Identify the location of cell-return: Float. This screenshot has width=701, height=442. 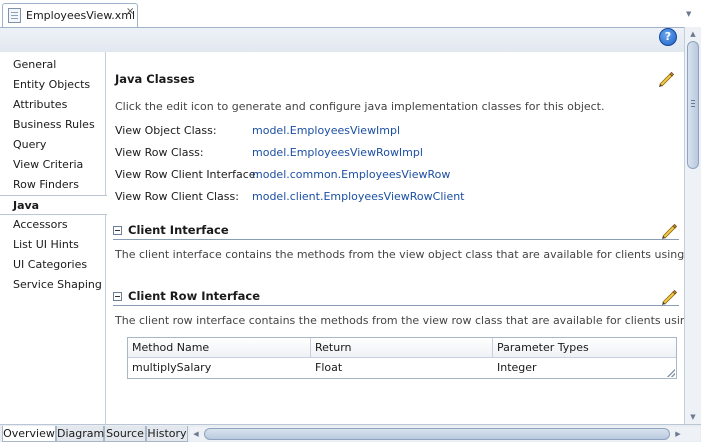
(329, 367).